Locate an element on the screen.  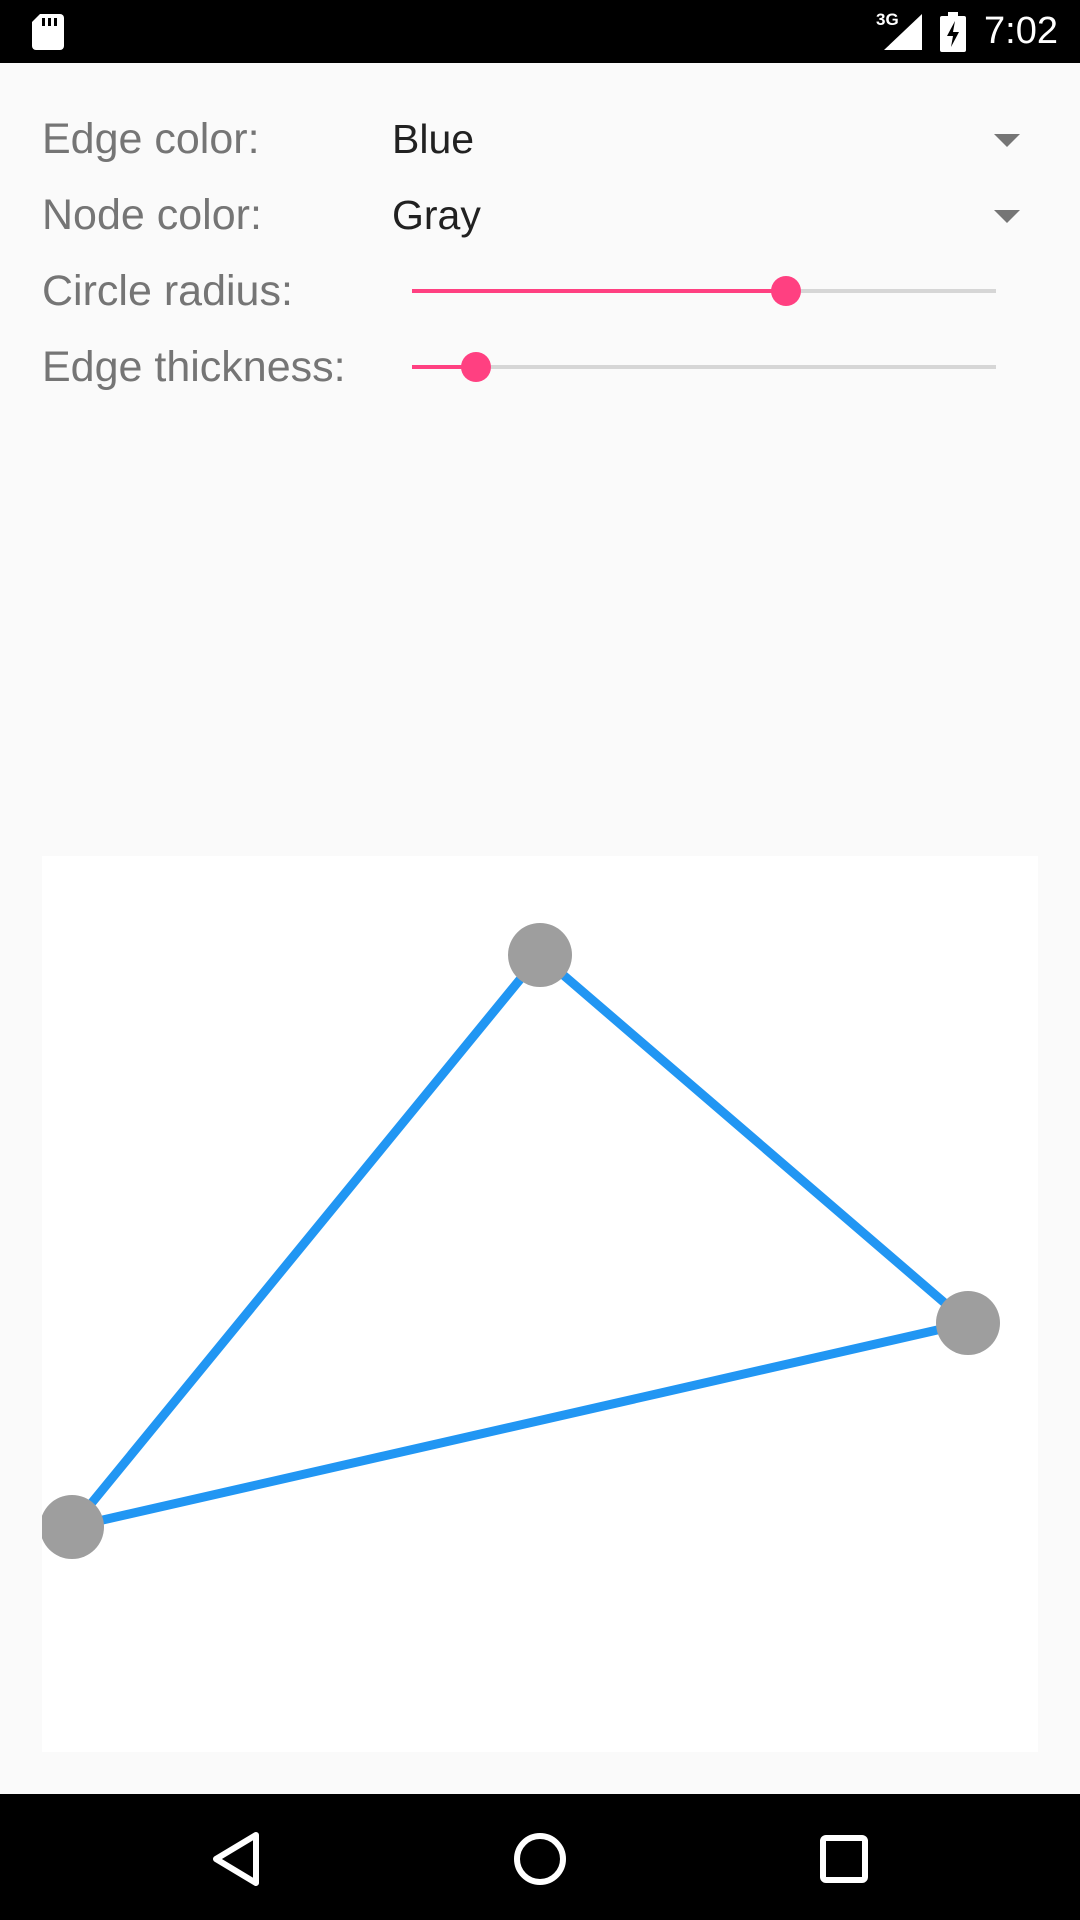
slider-fill is located at coordinates (599, 291).